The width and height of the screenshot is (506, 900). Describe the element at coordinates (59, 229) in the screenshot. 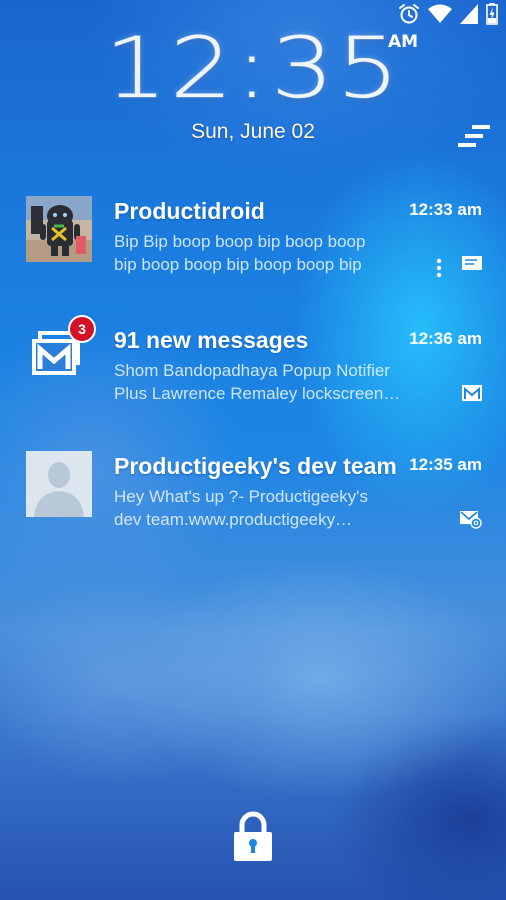

I see `android-figure-avatar` at that location.